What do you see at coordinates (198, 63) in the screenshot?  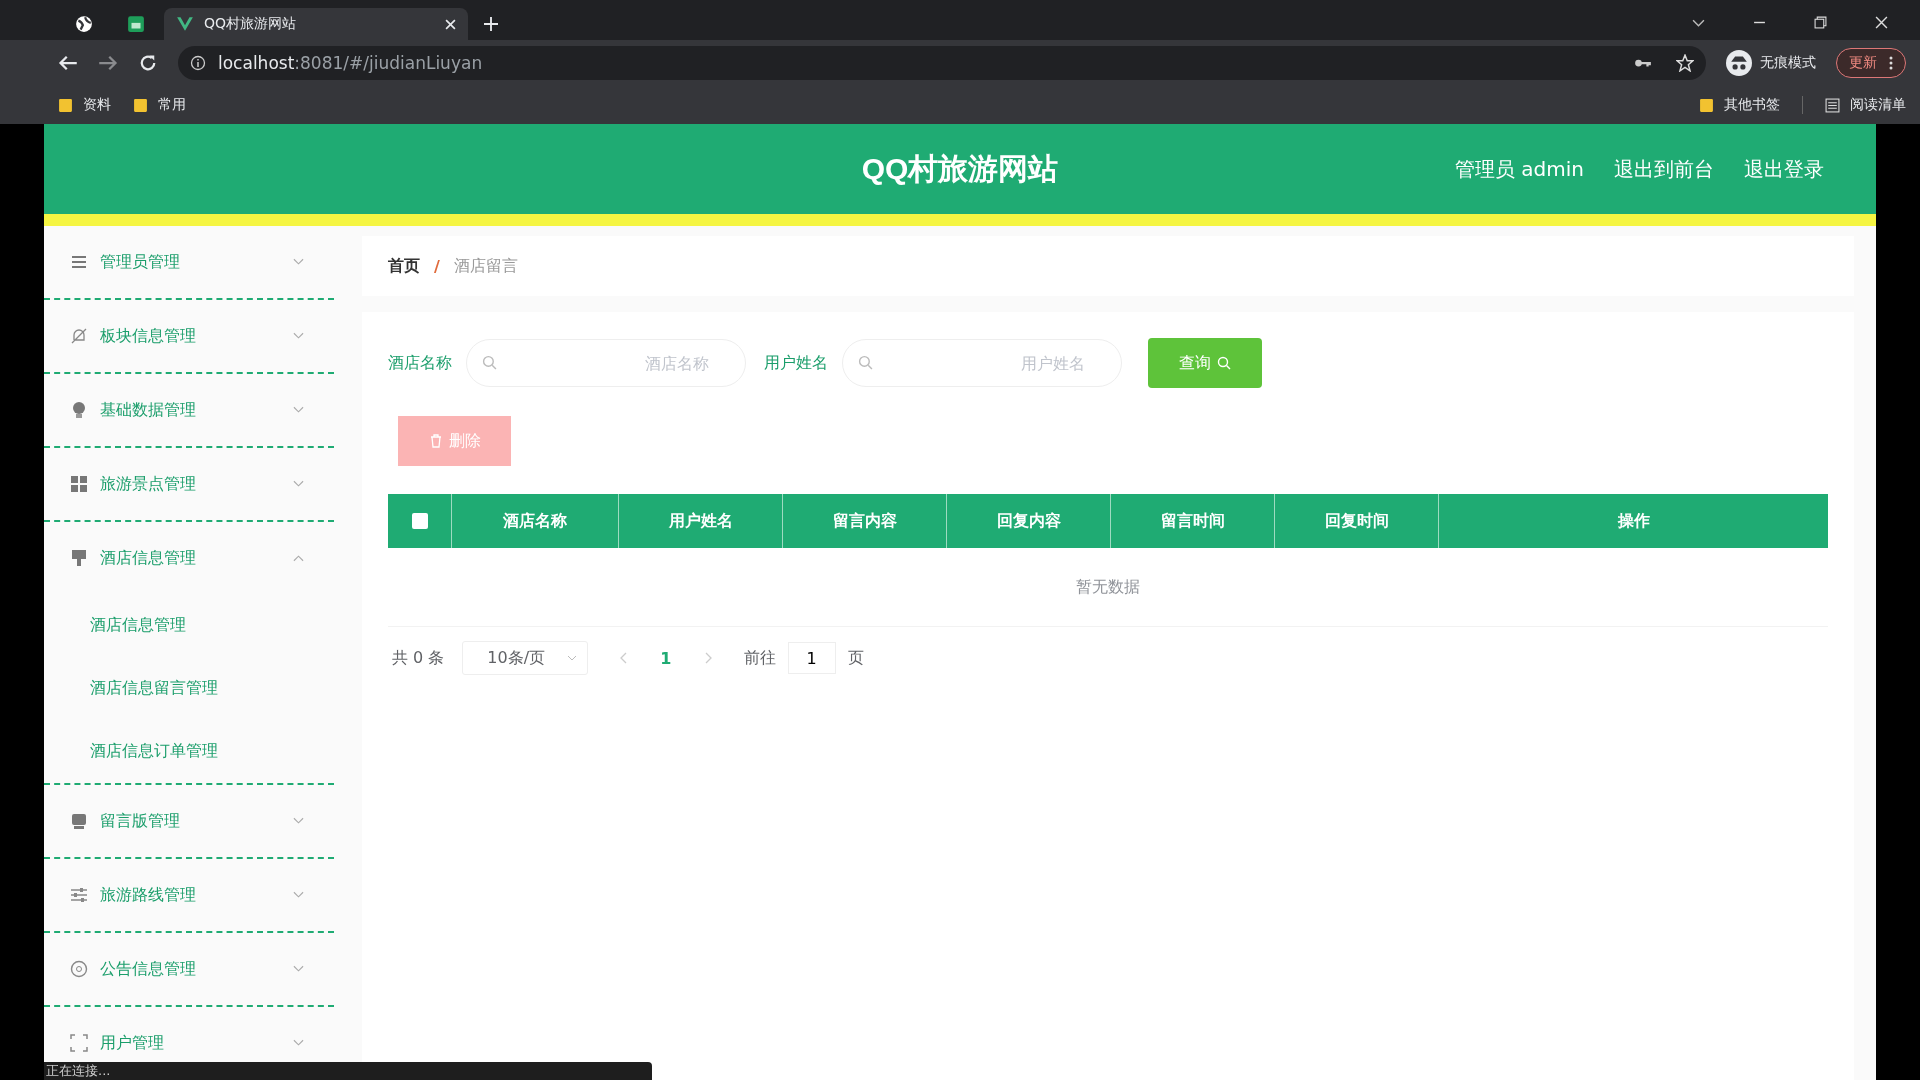 I see `info-icon` at bounding box center [198, 63].